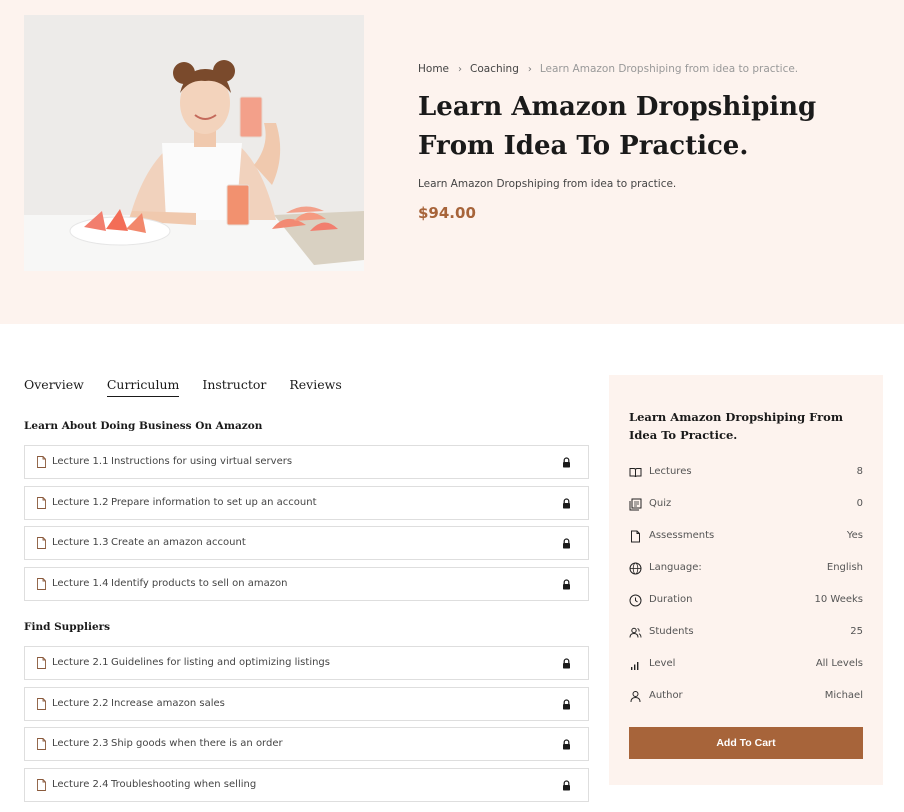  Describe the element at coordinates (80, 784) in the screenshot. I see `lecture-number: Lecture 2.4` at that location.